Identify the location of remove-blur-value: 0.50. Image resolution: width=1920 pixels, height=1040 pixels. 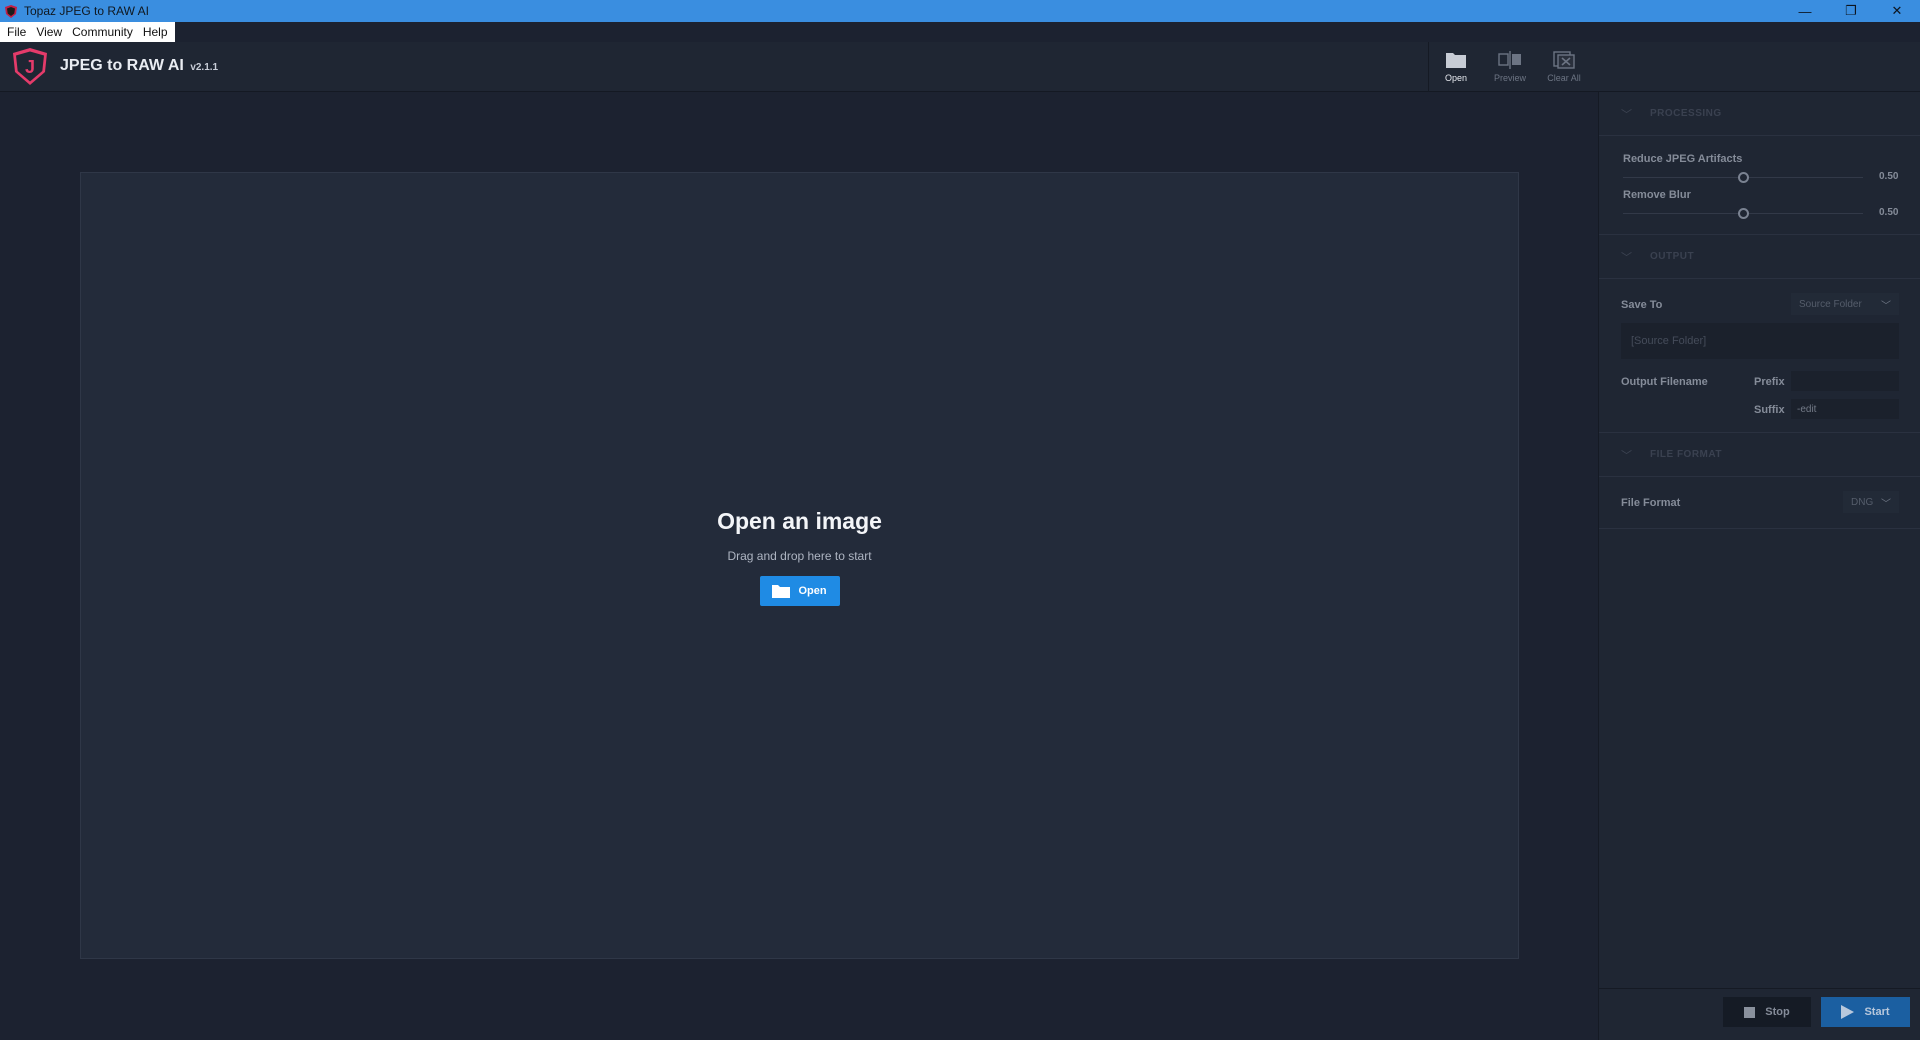
(1889, 212).